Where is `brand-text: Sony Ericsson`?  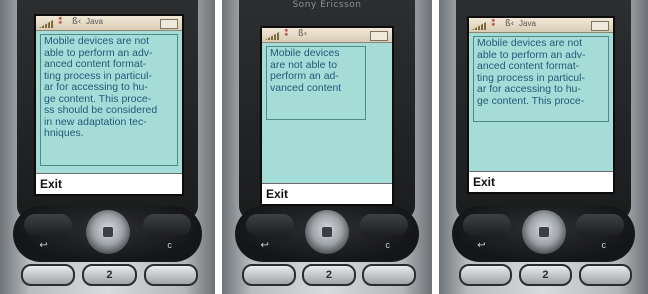 brand-text: Sony Ericsson is located at coordinates (327, 5).